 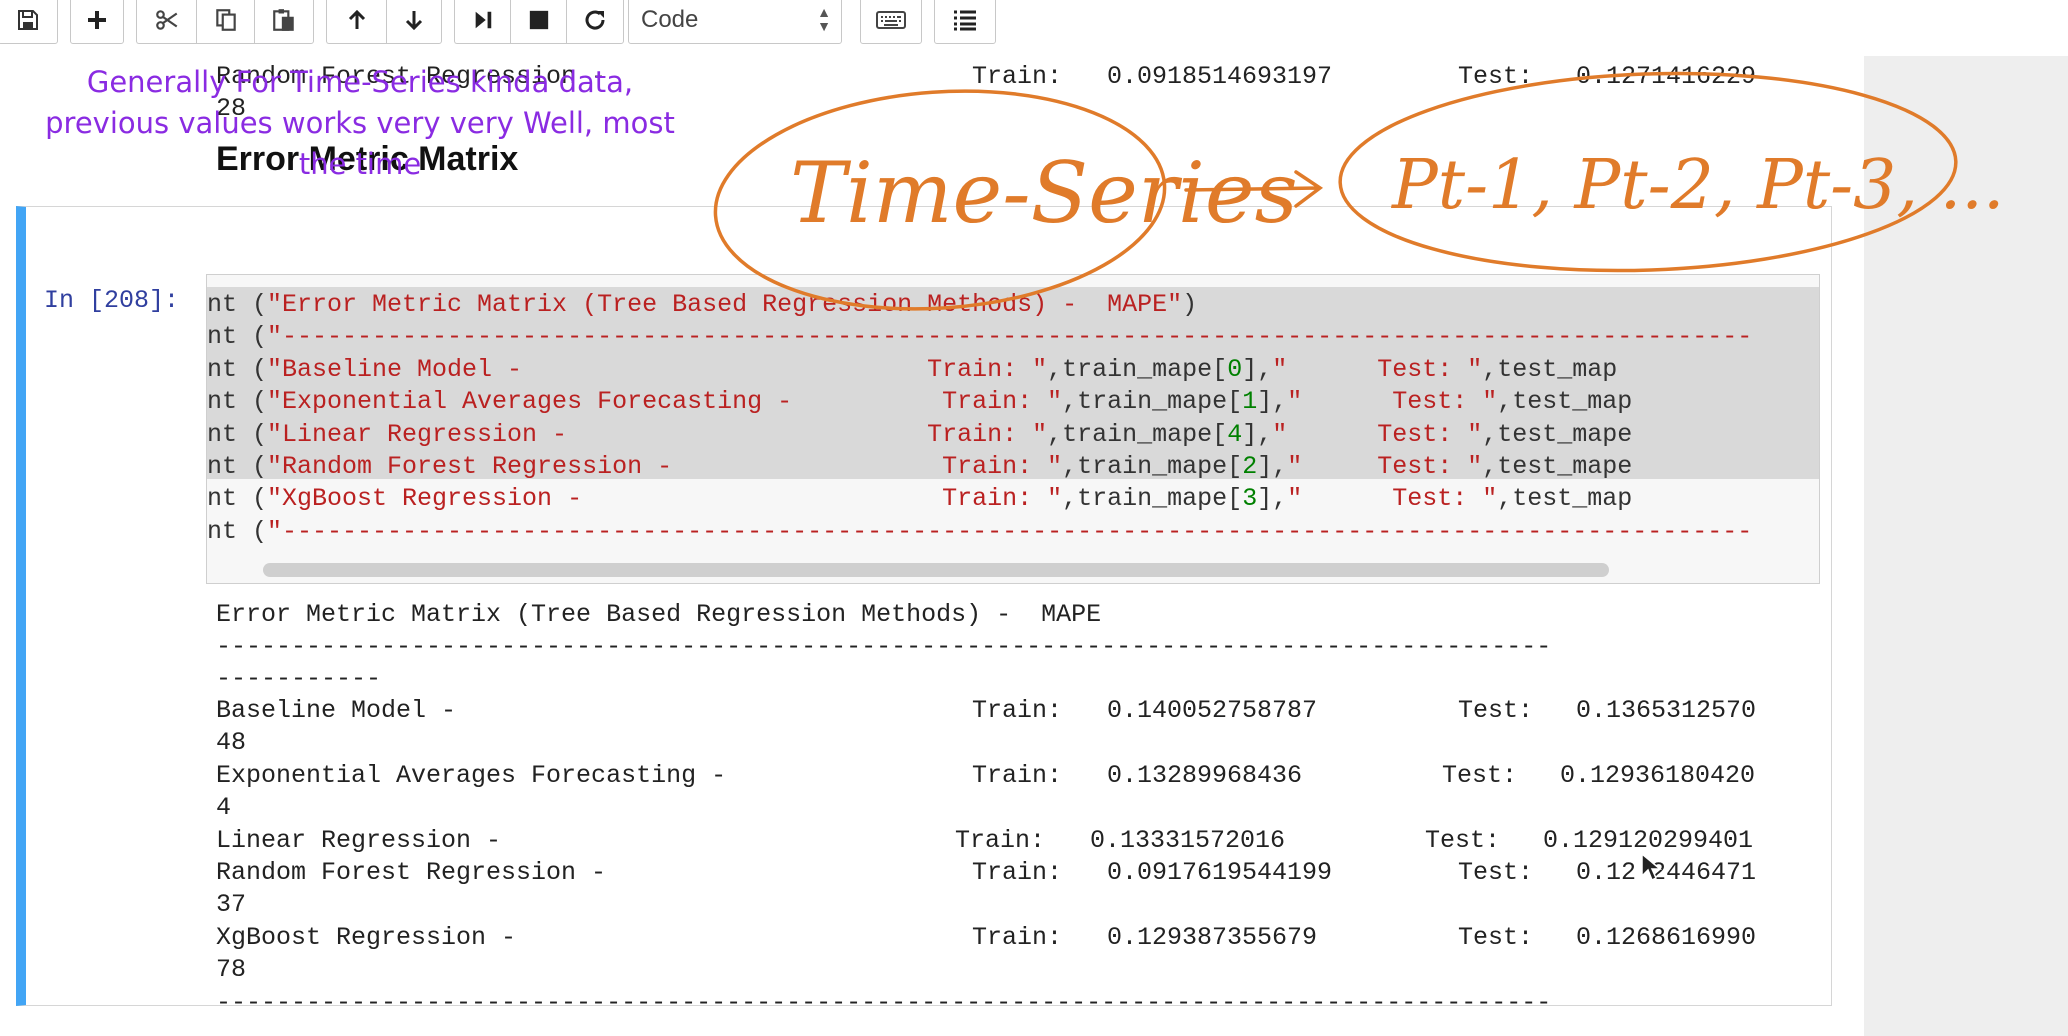 I want to click on arrow-down-icon, so click(x=414, y=21).